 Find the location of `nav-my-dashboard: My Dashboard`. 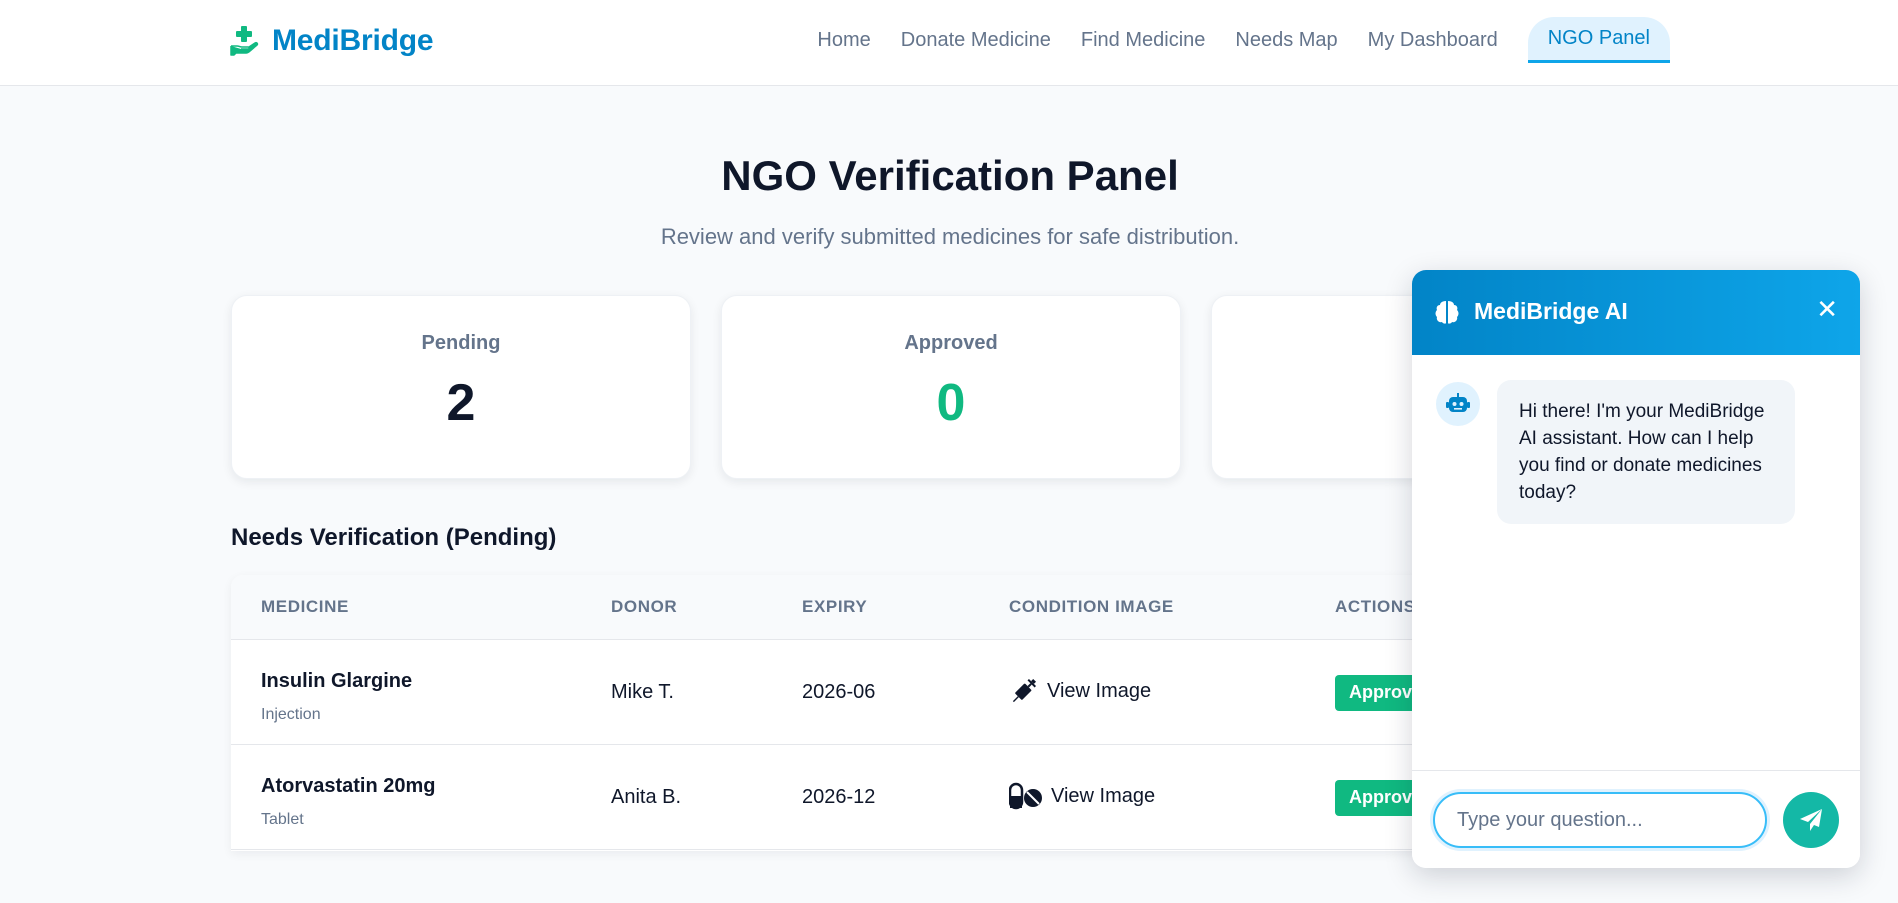

nav-my-dashboard: My Dashboard is located at coordinates (1433, 40).